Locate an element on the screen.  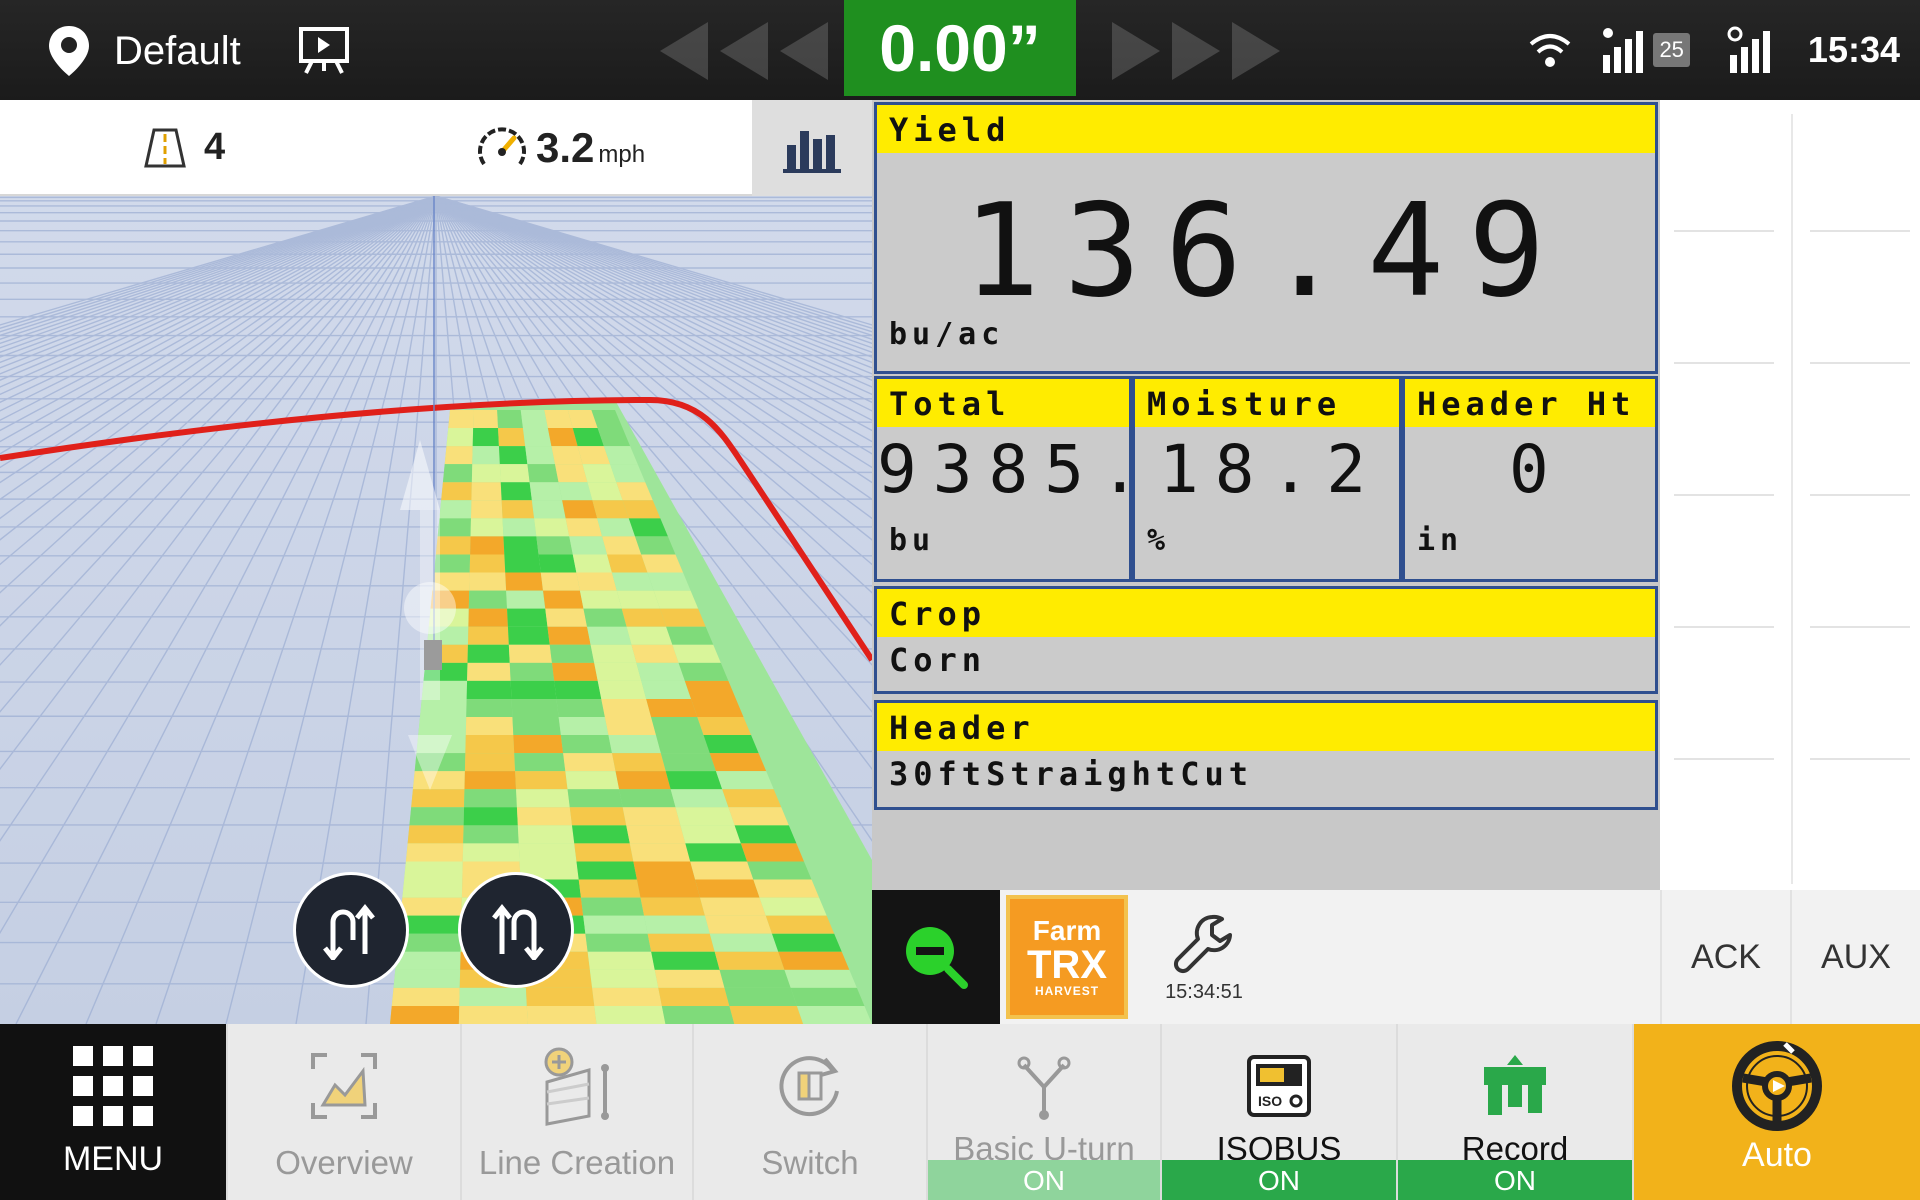
logo-text-harvest: HARVEST is located at coordinates (1067, 991).